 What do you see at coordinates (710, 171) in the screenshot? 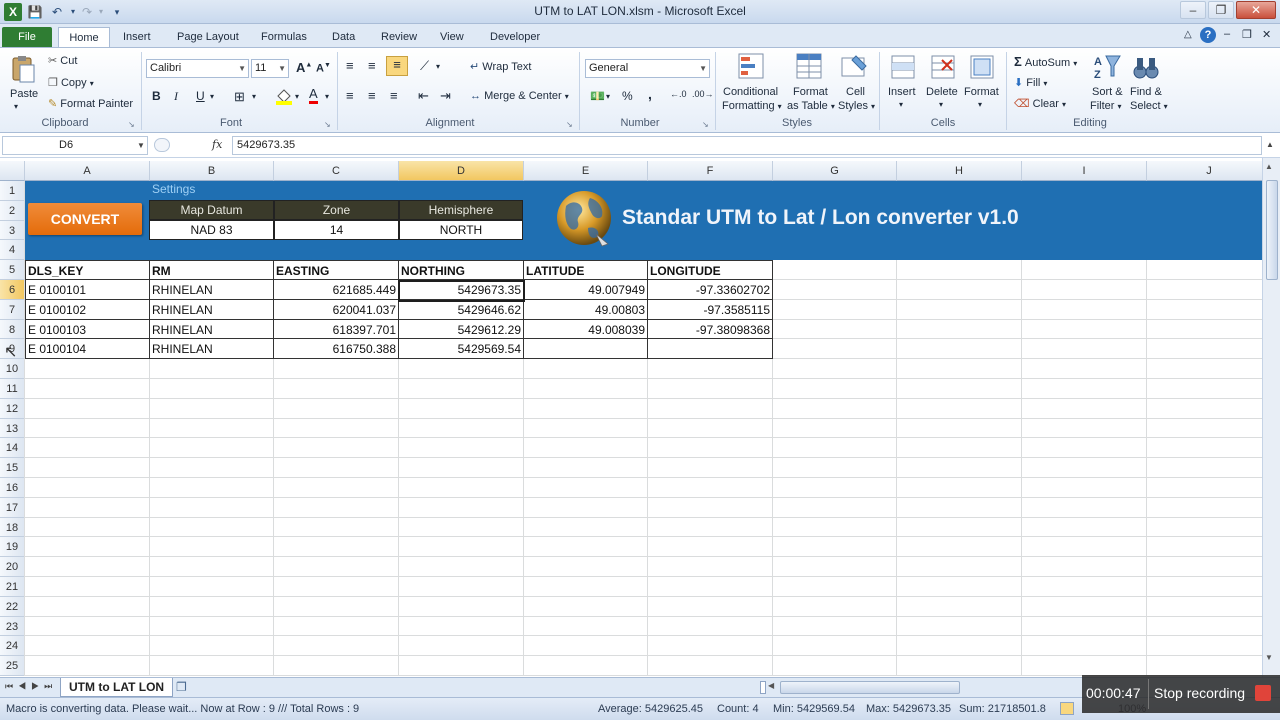
I see `column-header: F` at bounding box center [710, 171].